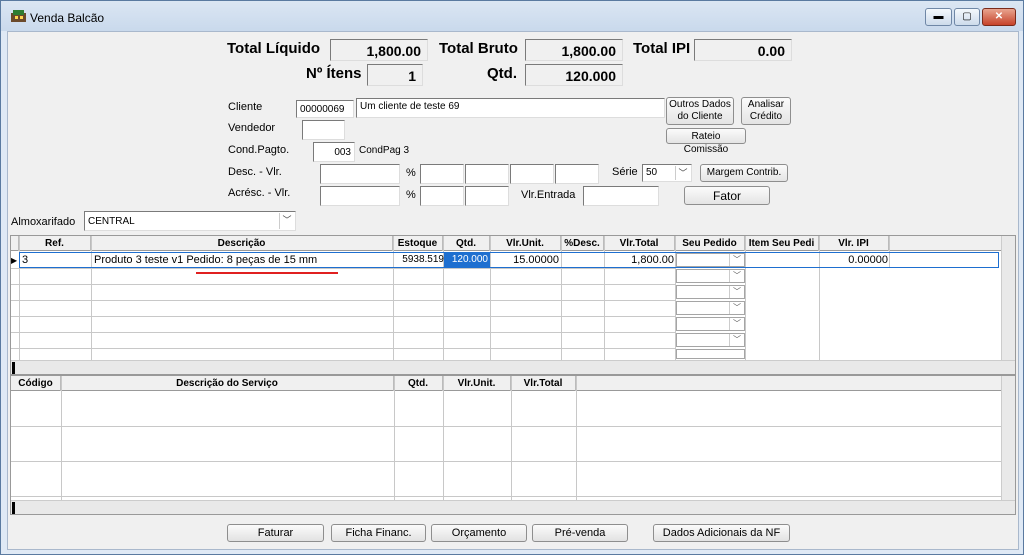  I want to click on col-seu-pedido: Seu Pedido, so click(710, 243).